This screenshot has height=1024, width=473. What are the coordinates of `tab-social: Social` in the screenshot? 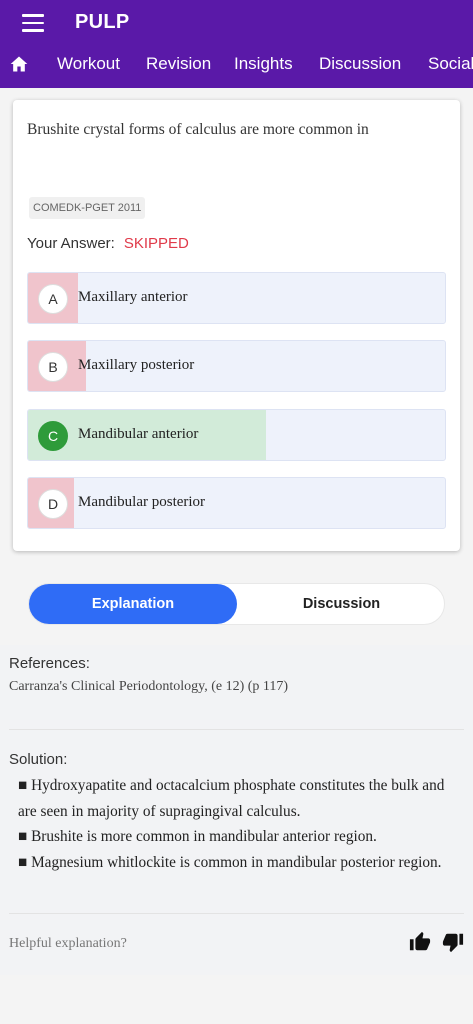 It's located at (450, 64).